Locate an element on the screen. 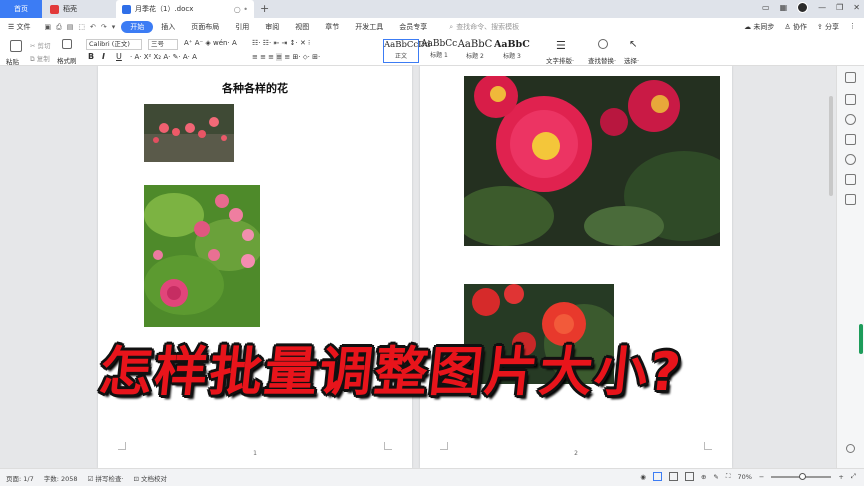 This screenshot has height=486, width=864. underline-button: U is located at coordinates (119, 56).